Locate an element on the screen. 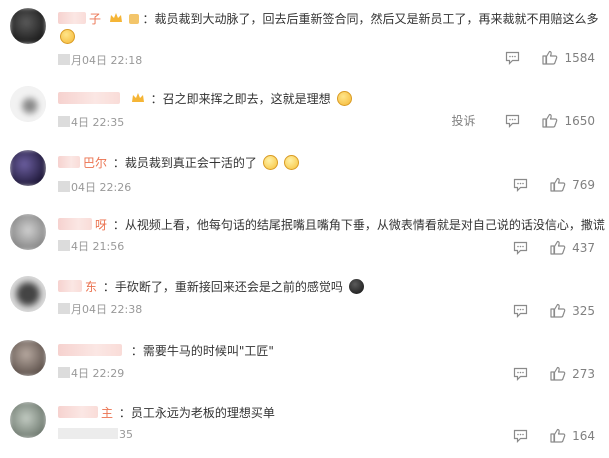 The height and width of the screenshot is (458, 609). comment-item: 主 ：员工永远为老板的理想买单 35 164 is located at coordinates (304, 428).